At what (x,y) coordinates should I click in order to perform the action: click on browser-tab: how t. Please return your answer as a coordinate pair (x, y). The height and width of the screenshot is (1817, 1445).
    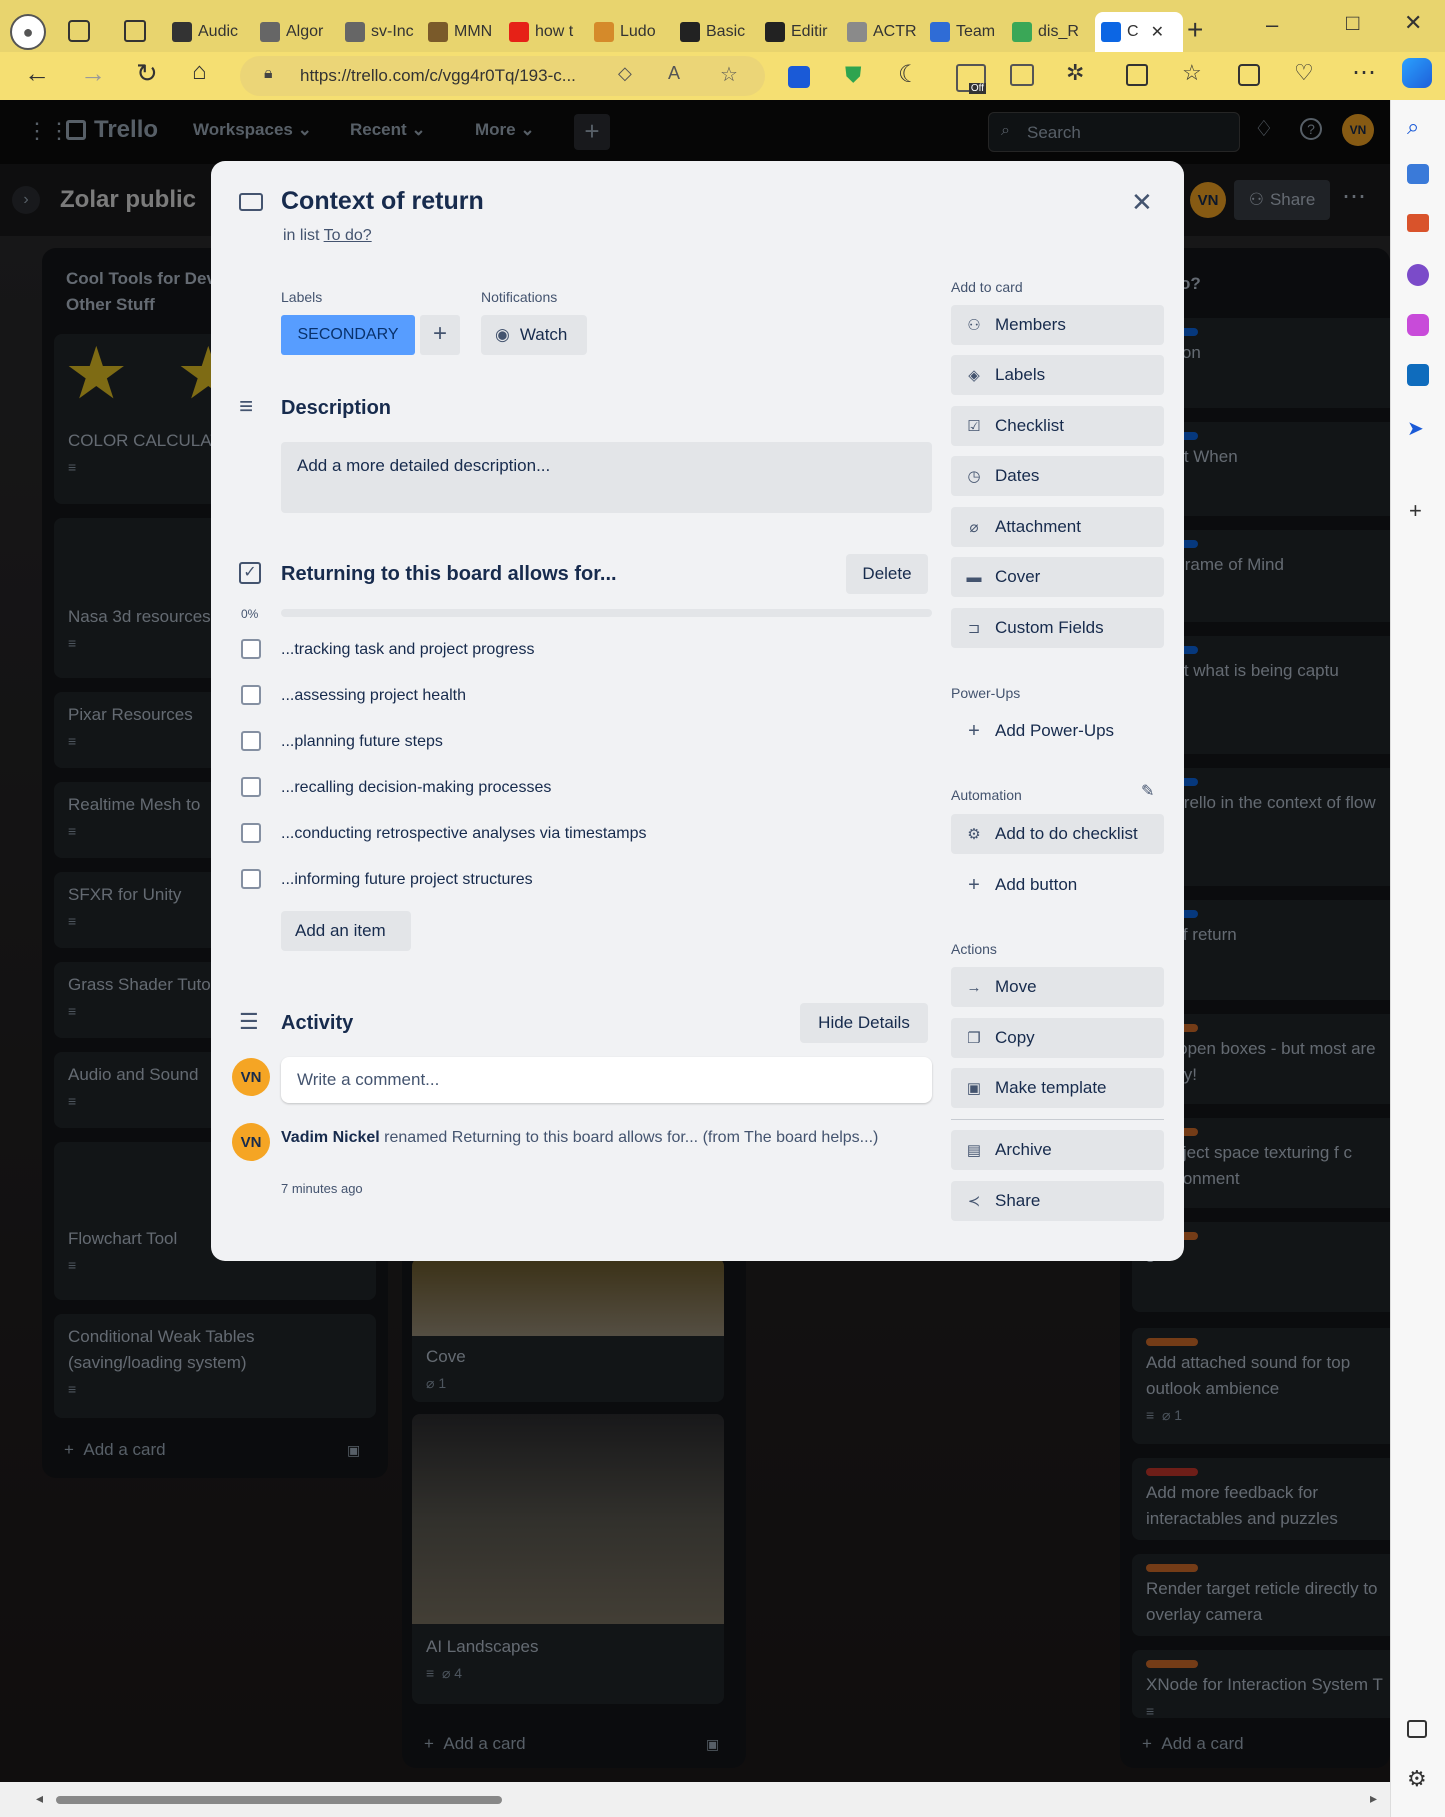
    Looking at the image, I should click on (549, 32).